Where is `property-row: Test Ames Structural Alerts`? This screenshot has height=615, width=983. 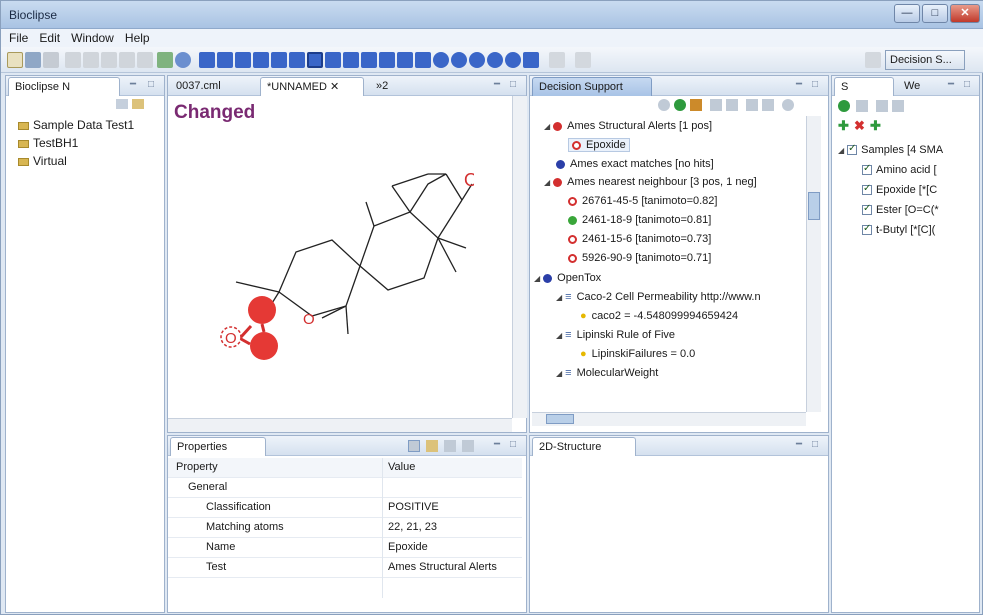 property-row: Test Ames Structural Alerts is located at coordinates (345, 568).